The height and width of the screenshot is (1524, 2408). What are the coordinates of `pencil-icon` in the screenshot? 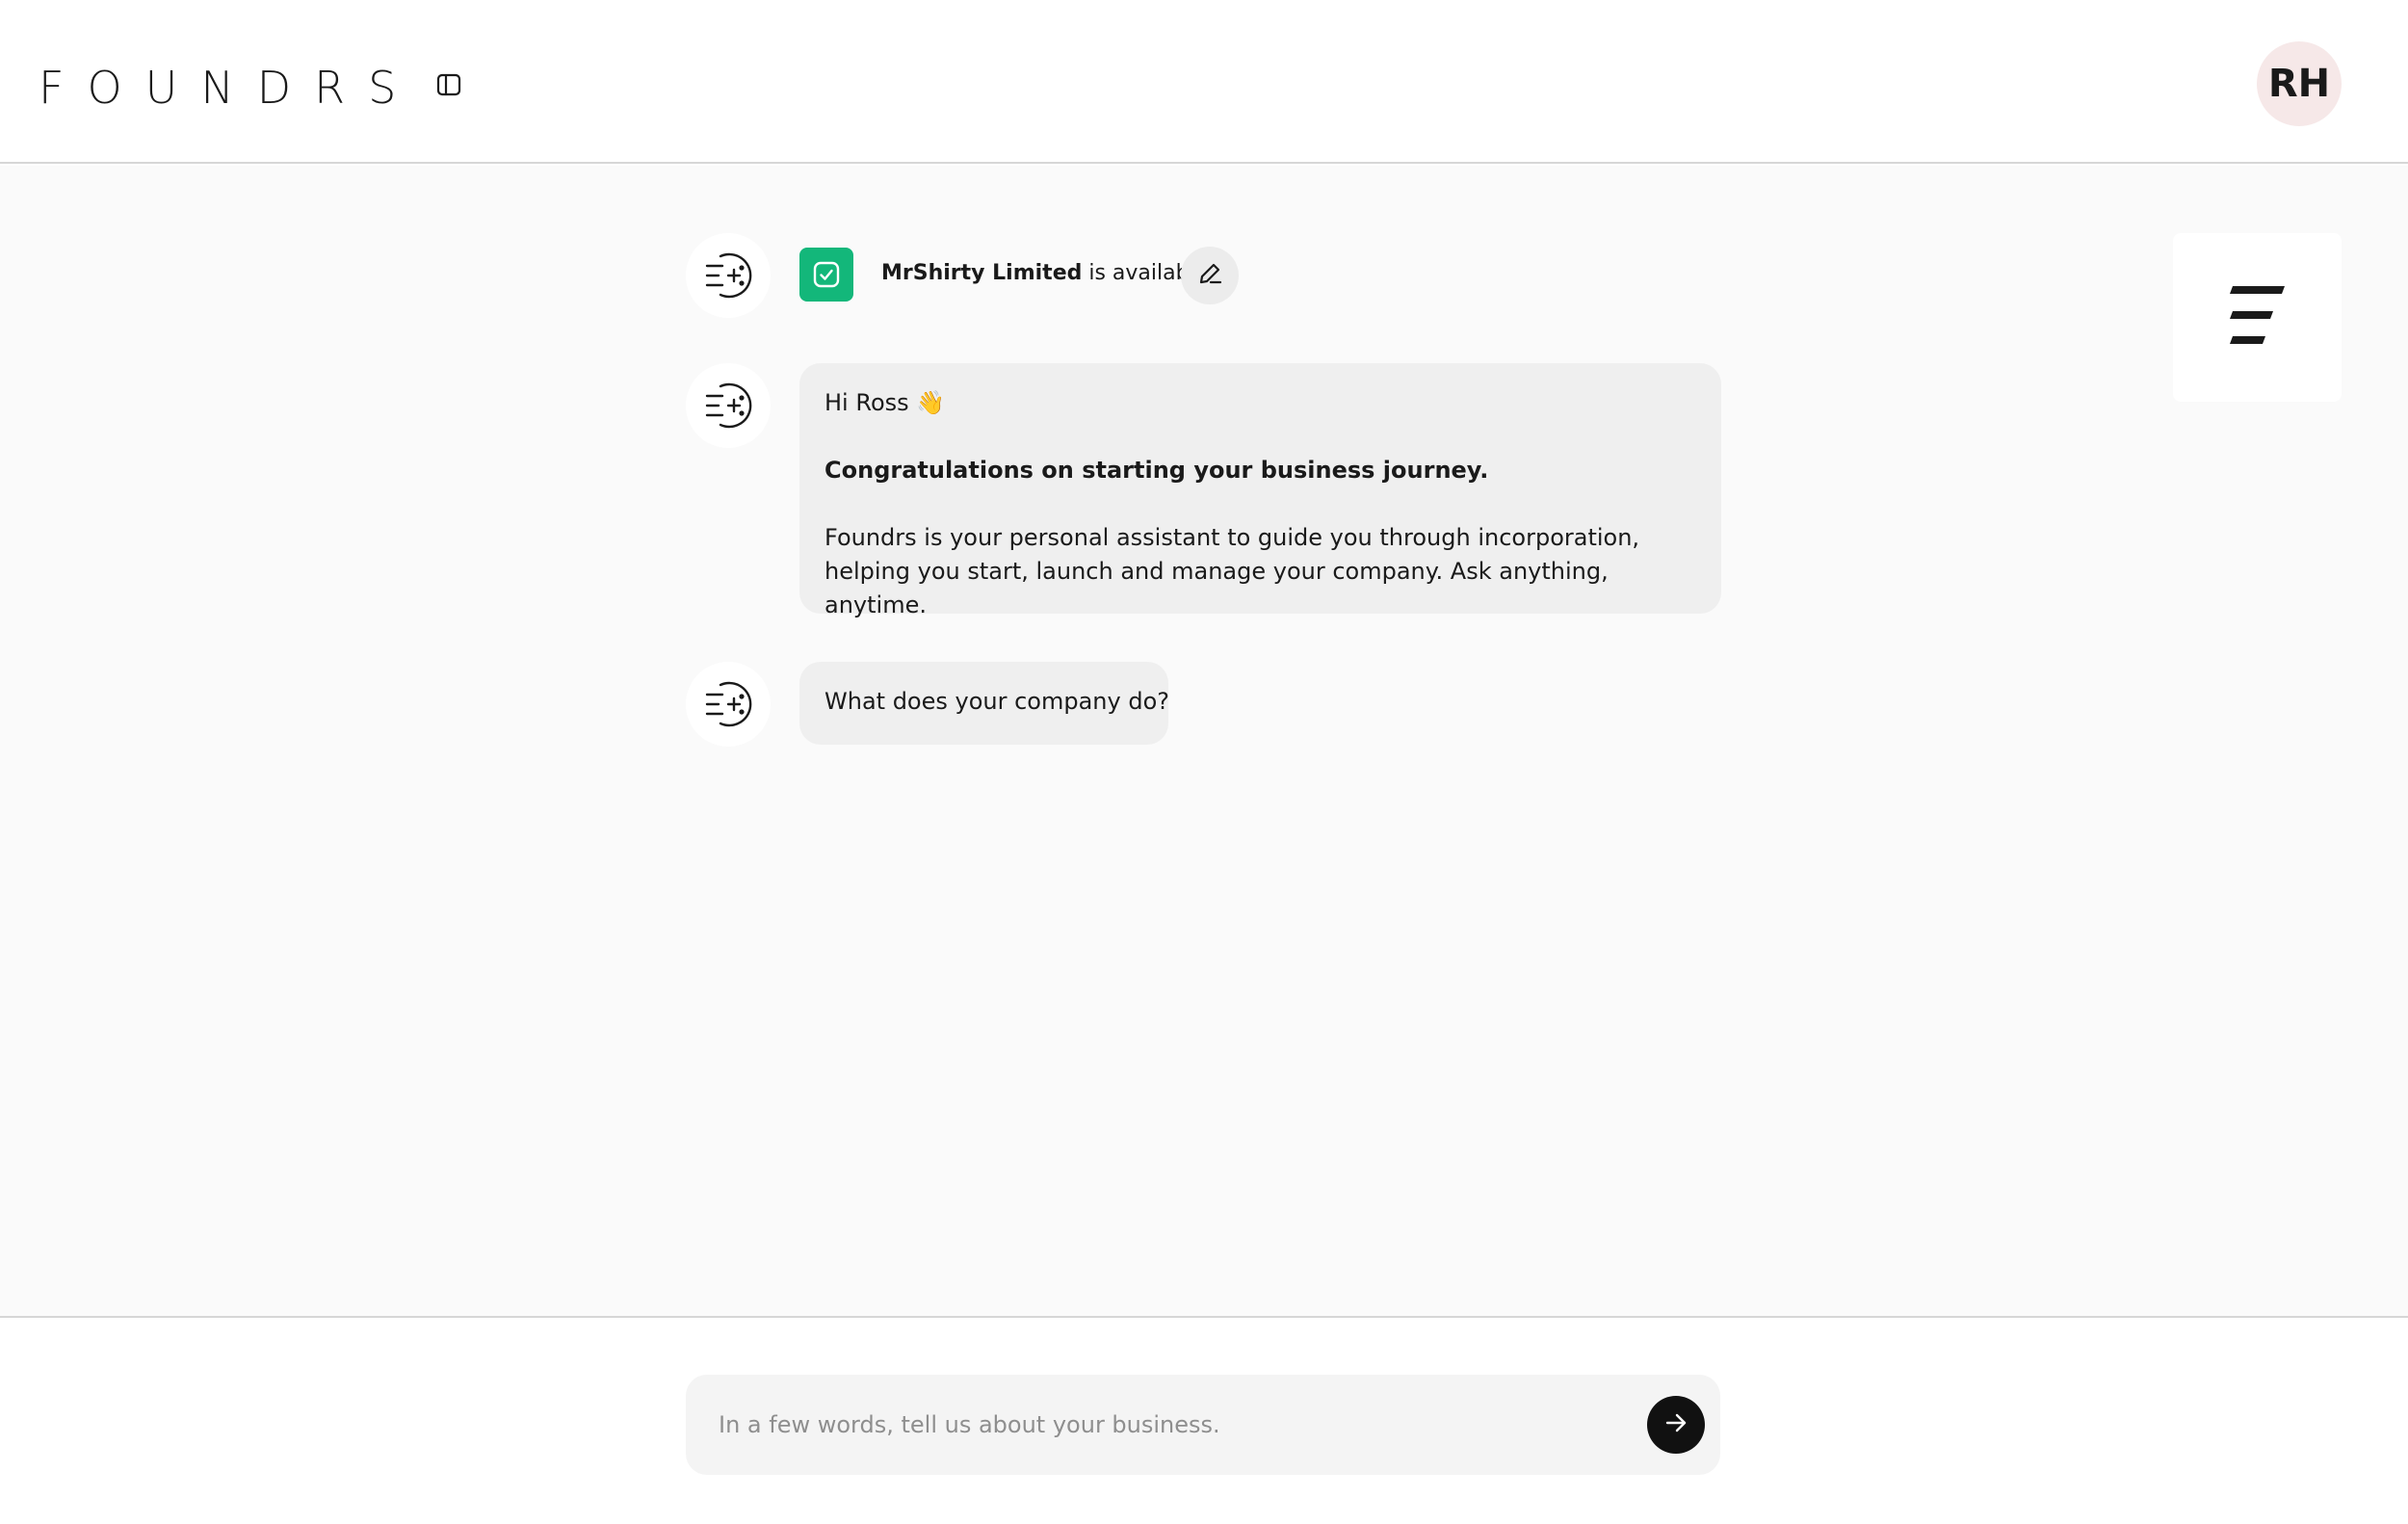 It's located at (1209, 275).